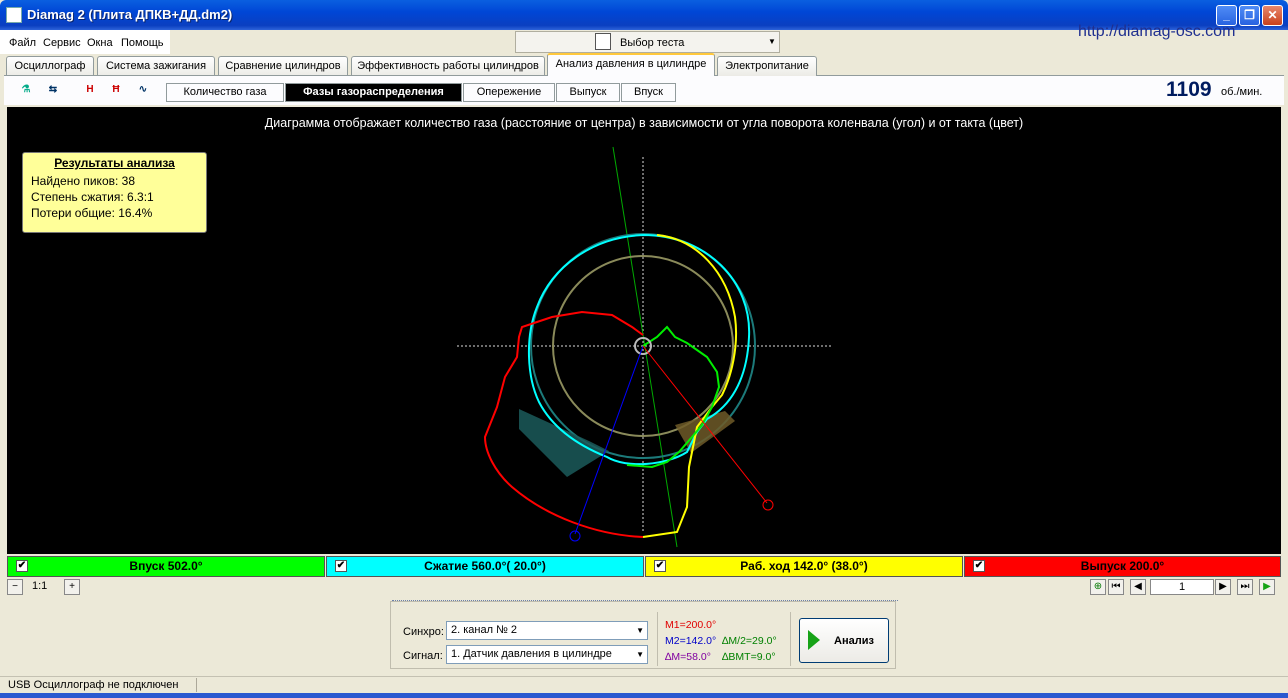  What do you see at coordinates (196, 685) in the screenshot?
I see `status-divider` at bounding box center [196, 685].